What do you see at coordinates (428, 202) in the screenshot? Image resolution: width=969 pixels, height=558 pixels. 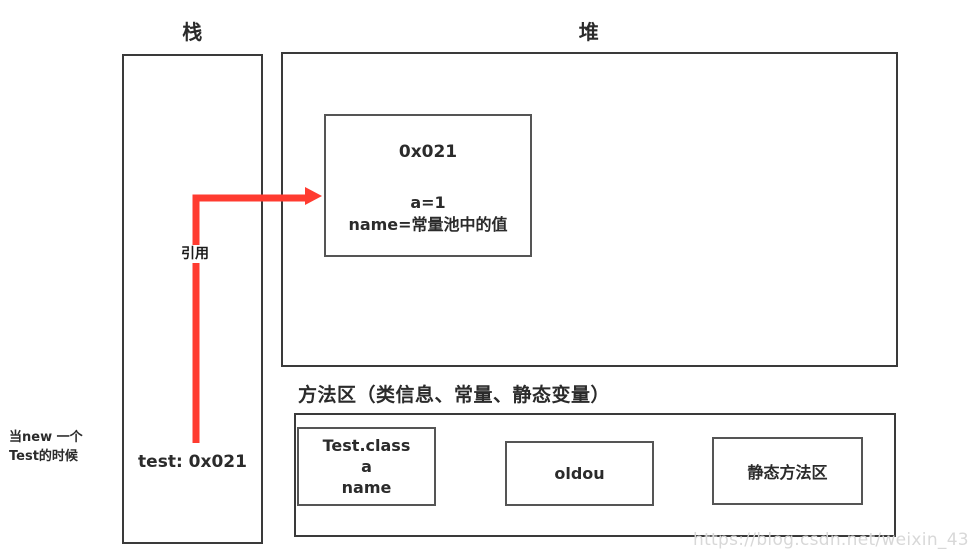 I see `heap-object-field-a: a=1` at bounding box center [428, 202].